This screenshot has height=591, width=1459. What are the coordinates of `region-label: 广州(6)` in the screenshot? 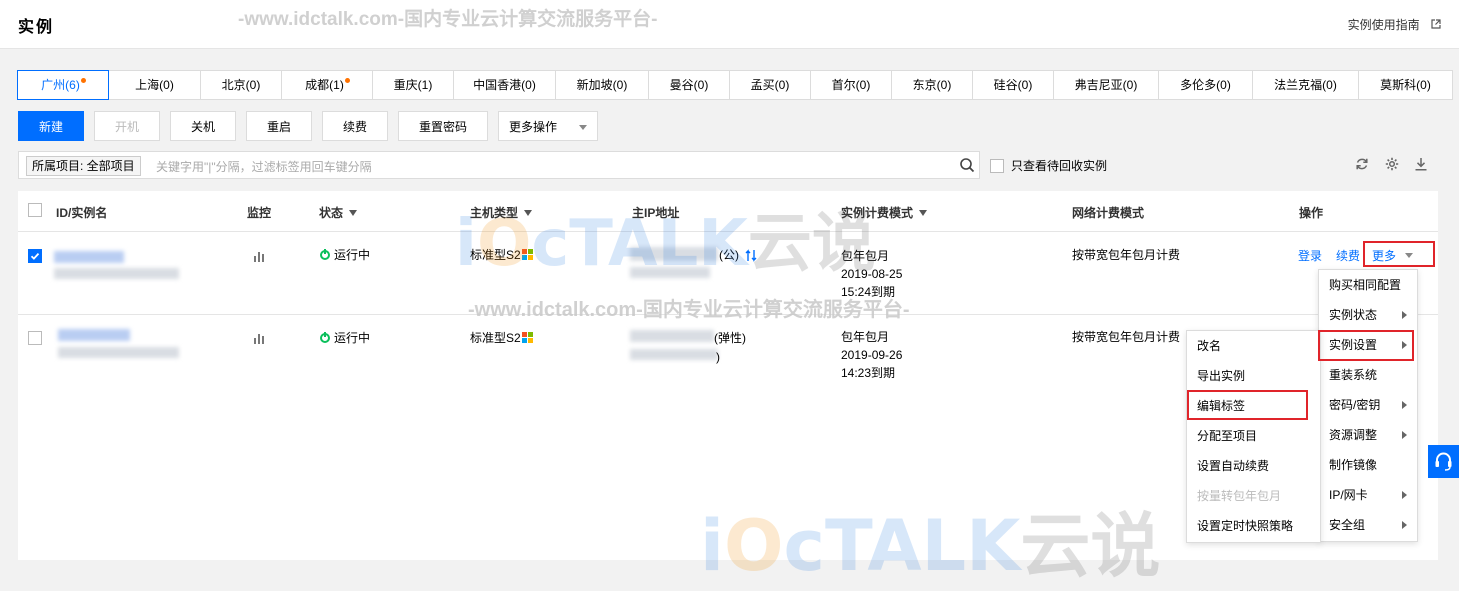 It's located at (60, 85).